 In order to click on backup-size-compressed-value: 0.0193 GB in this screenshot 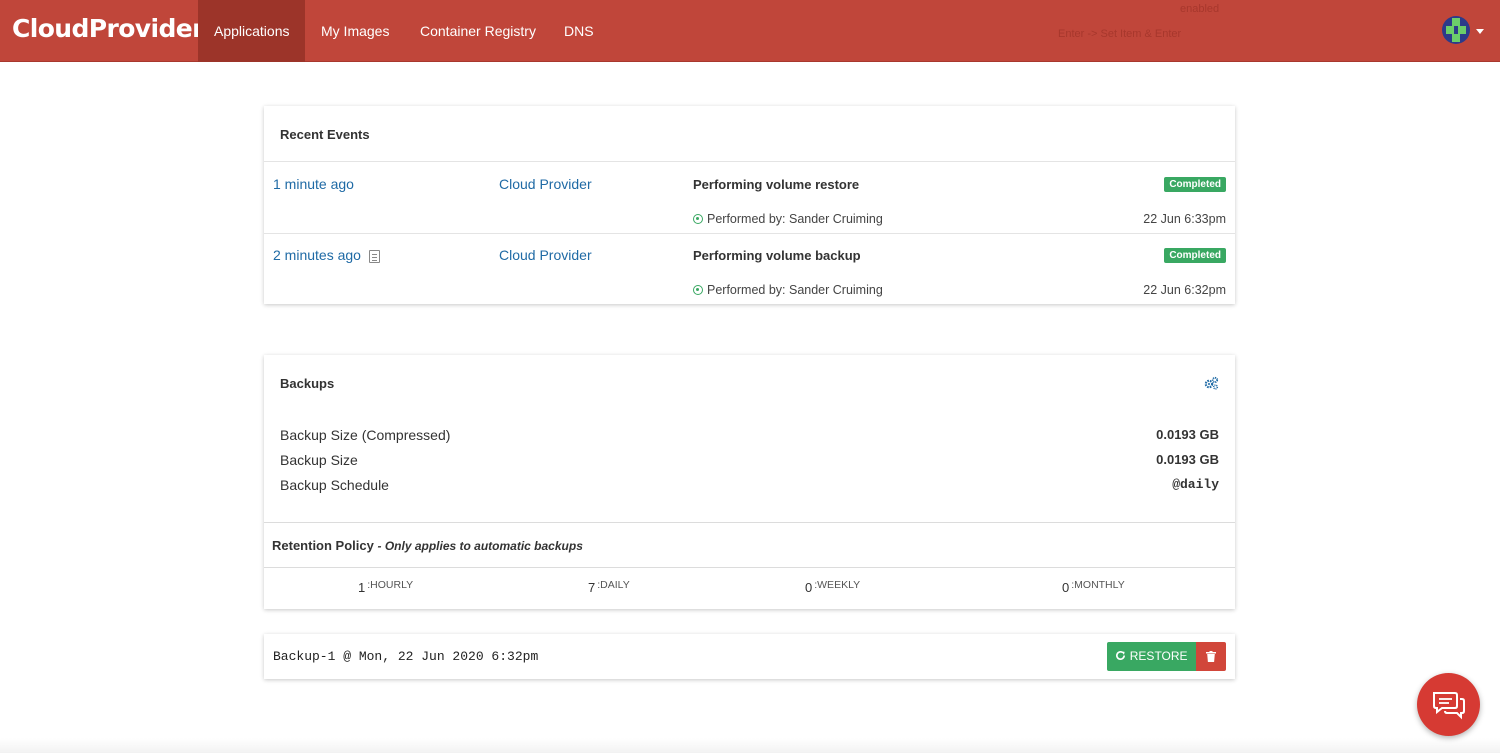, I will do `click(1187, 434)`.